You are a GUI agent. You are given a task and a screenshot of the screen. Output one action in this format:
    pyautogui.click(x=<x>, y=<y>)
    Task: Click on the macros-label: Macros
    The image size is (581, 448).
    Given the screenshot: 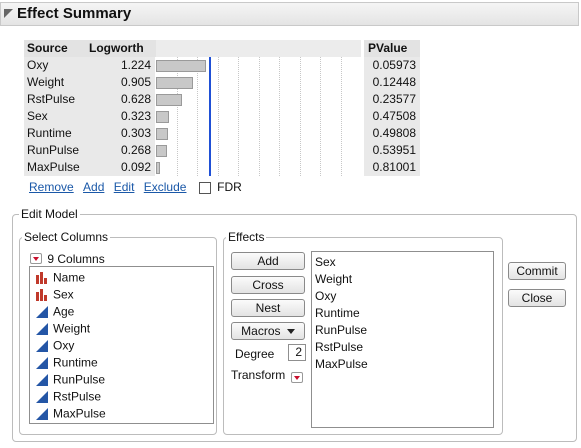 What is the action you would take?
    pyautogui.click(x=261, y=331)
    